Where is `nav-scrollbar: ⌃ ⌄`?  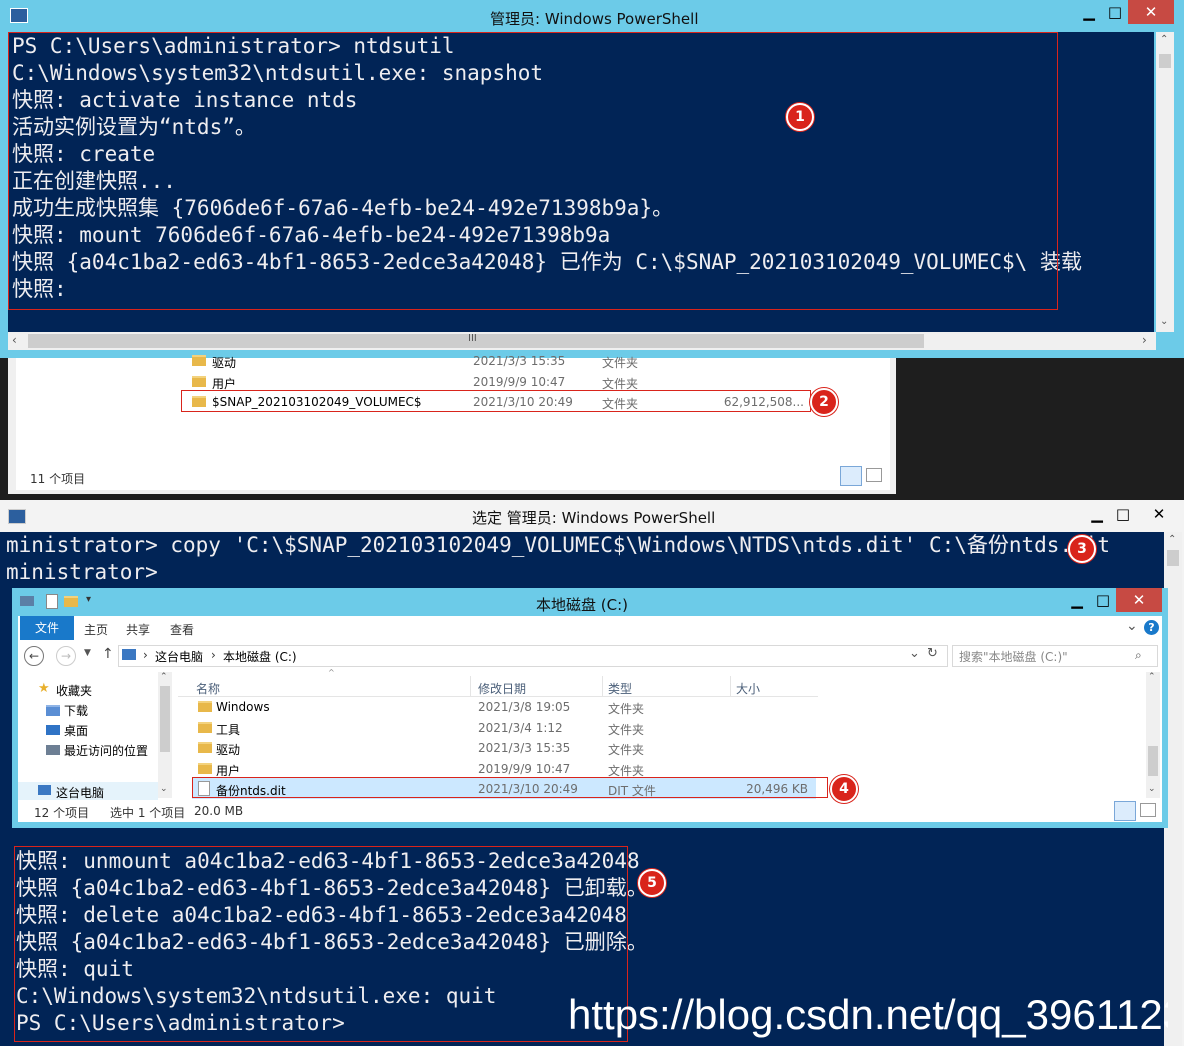 nav-scrollbar: ⌃ ⌄ is located at coordinates (165, 735).